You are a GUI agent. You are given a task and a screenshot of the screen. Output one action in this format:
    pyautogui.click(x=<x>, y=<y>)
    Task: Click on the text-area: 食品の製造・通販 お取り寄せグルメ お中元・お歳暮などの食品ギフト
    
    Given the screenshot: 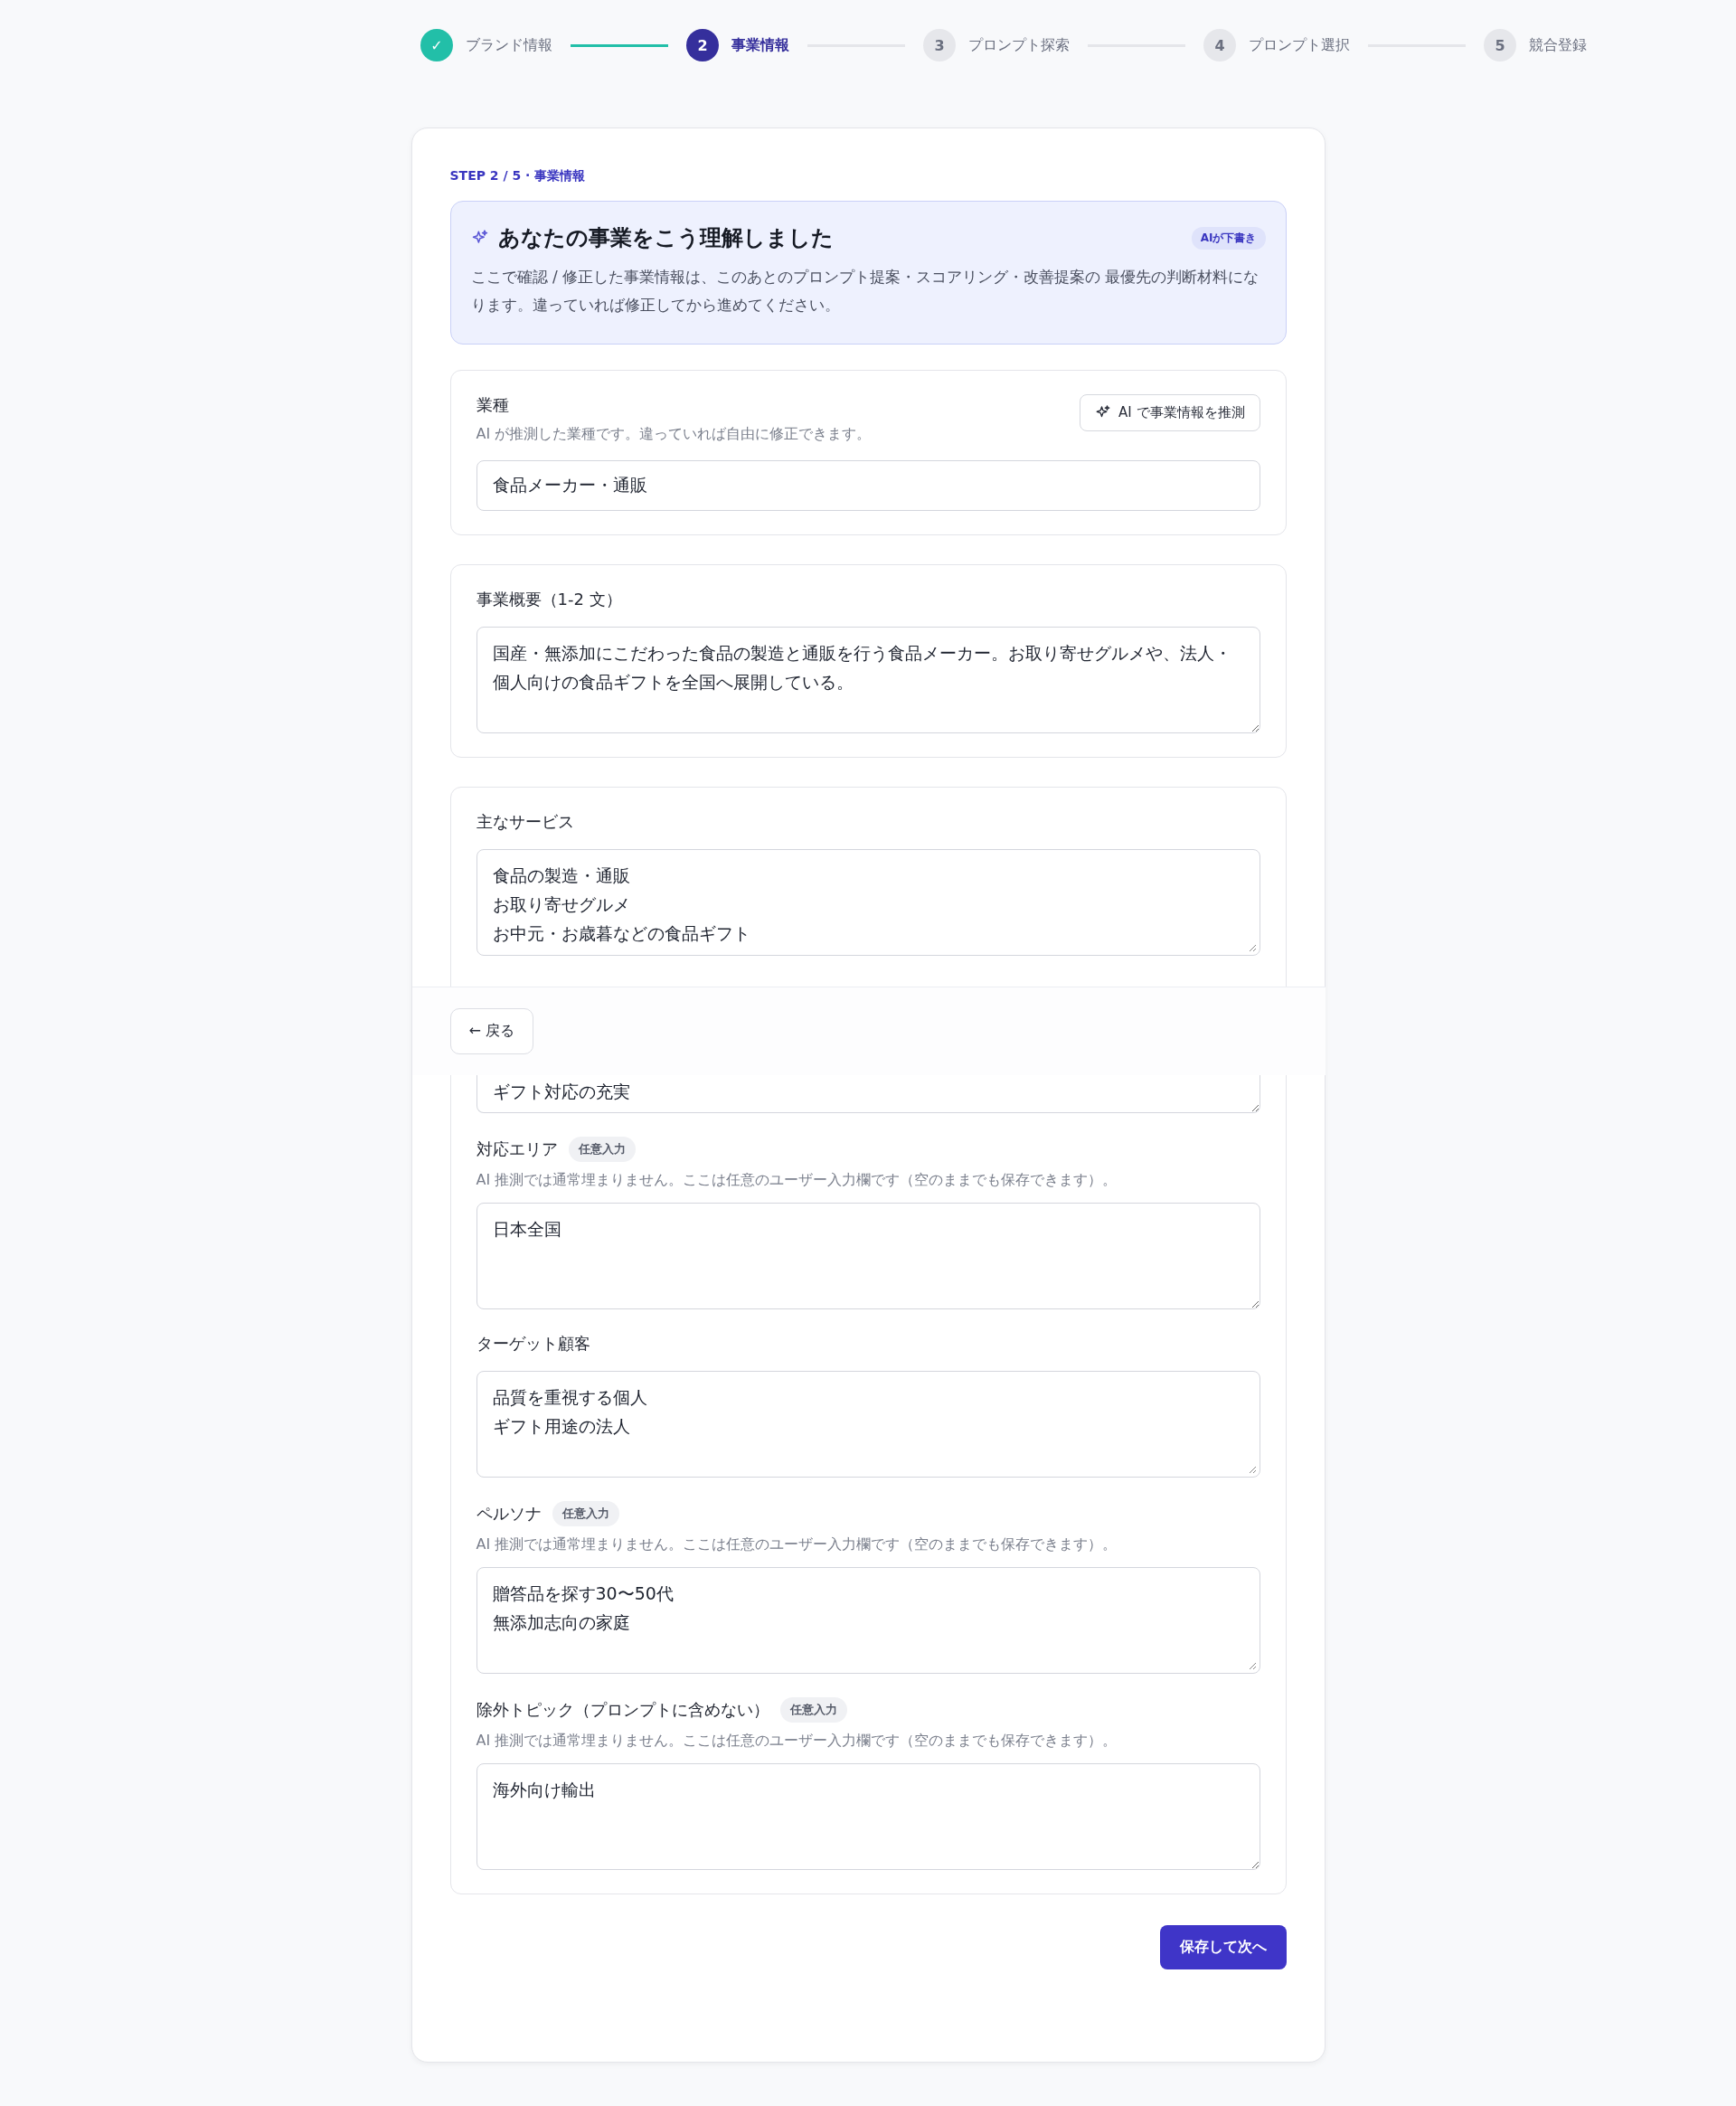 What is the action you would take?
    pyautogui.click(x=868, y=902)
    